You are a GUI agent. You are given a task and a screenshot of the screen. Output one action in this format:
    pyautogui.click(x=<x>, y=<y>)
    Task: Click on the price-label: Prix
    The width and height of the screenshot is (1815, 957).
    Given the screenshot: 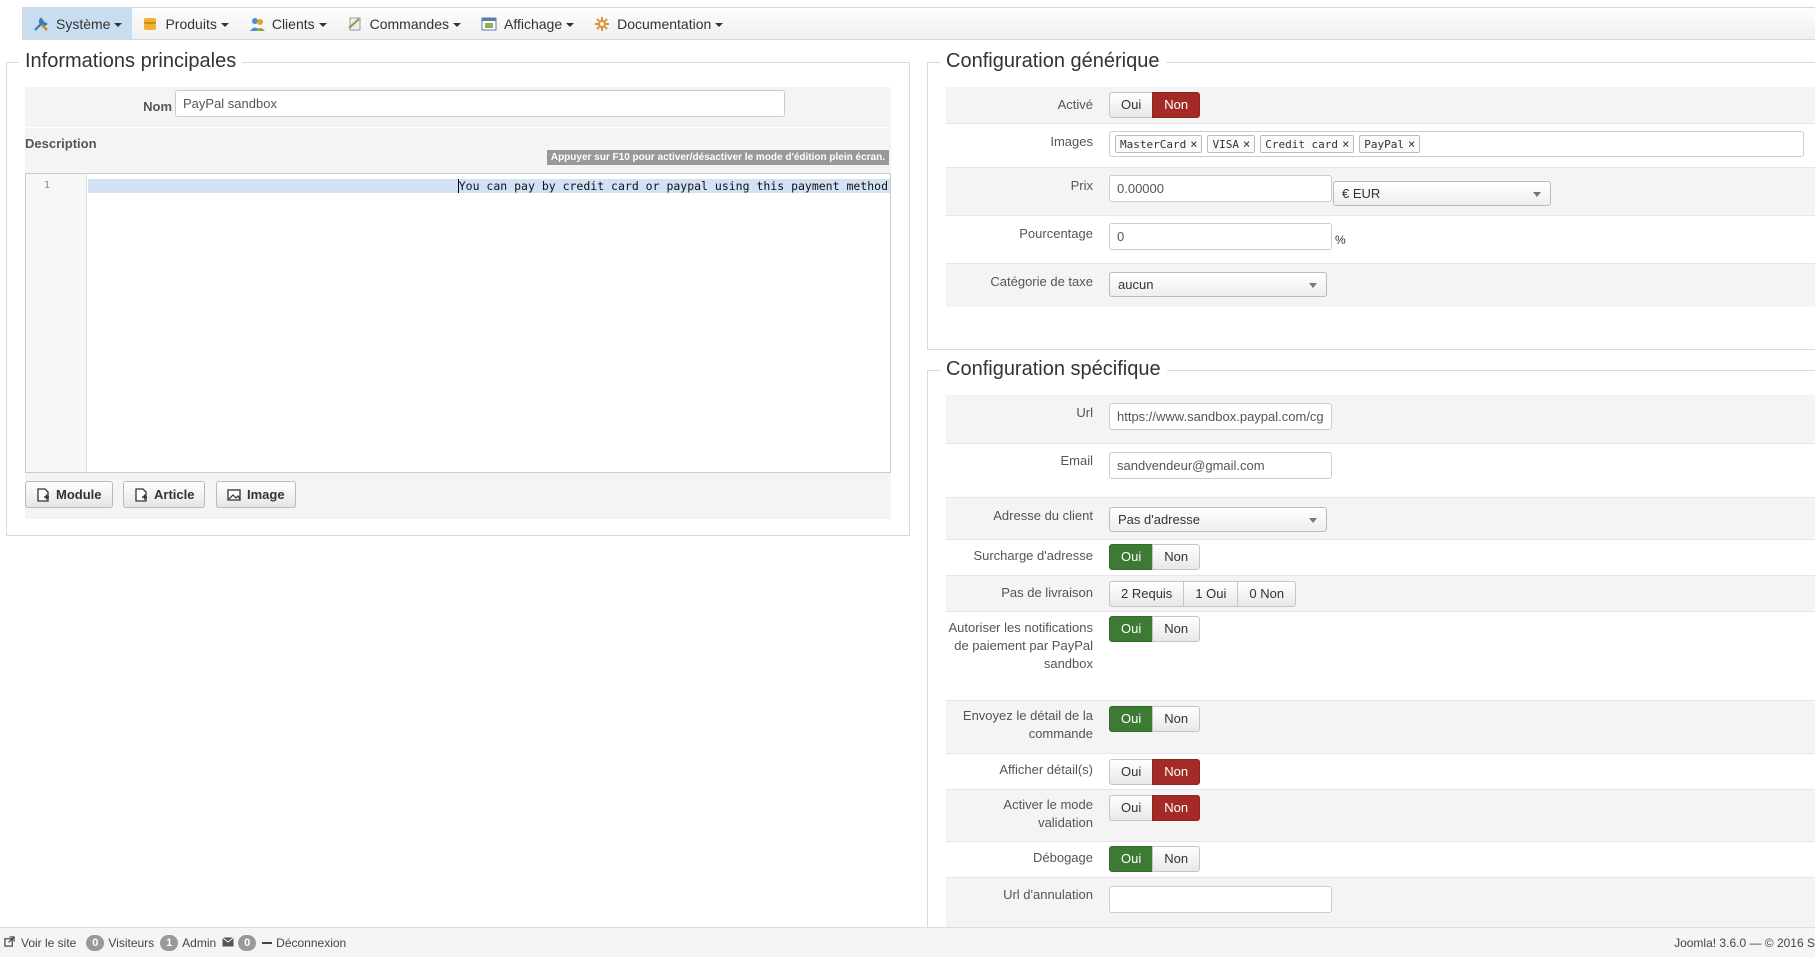 What is the action you would take?
    pyautogui.click(x=1081, y=185)
    